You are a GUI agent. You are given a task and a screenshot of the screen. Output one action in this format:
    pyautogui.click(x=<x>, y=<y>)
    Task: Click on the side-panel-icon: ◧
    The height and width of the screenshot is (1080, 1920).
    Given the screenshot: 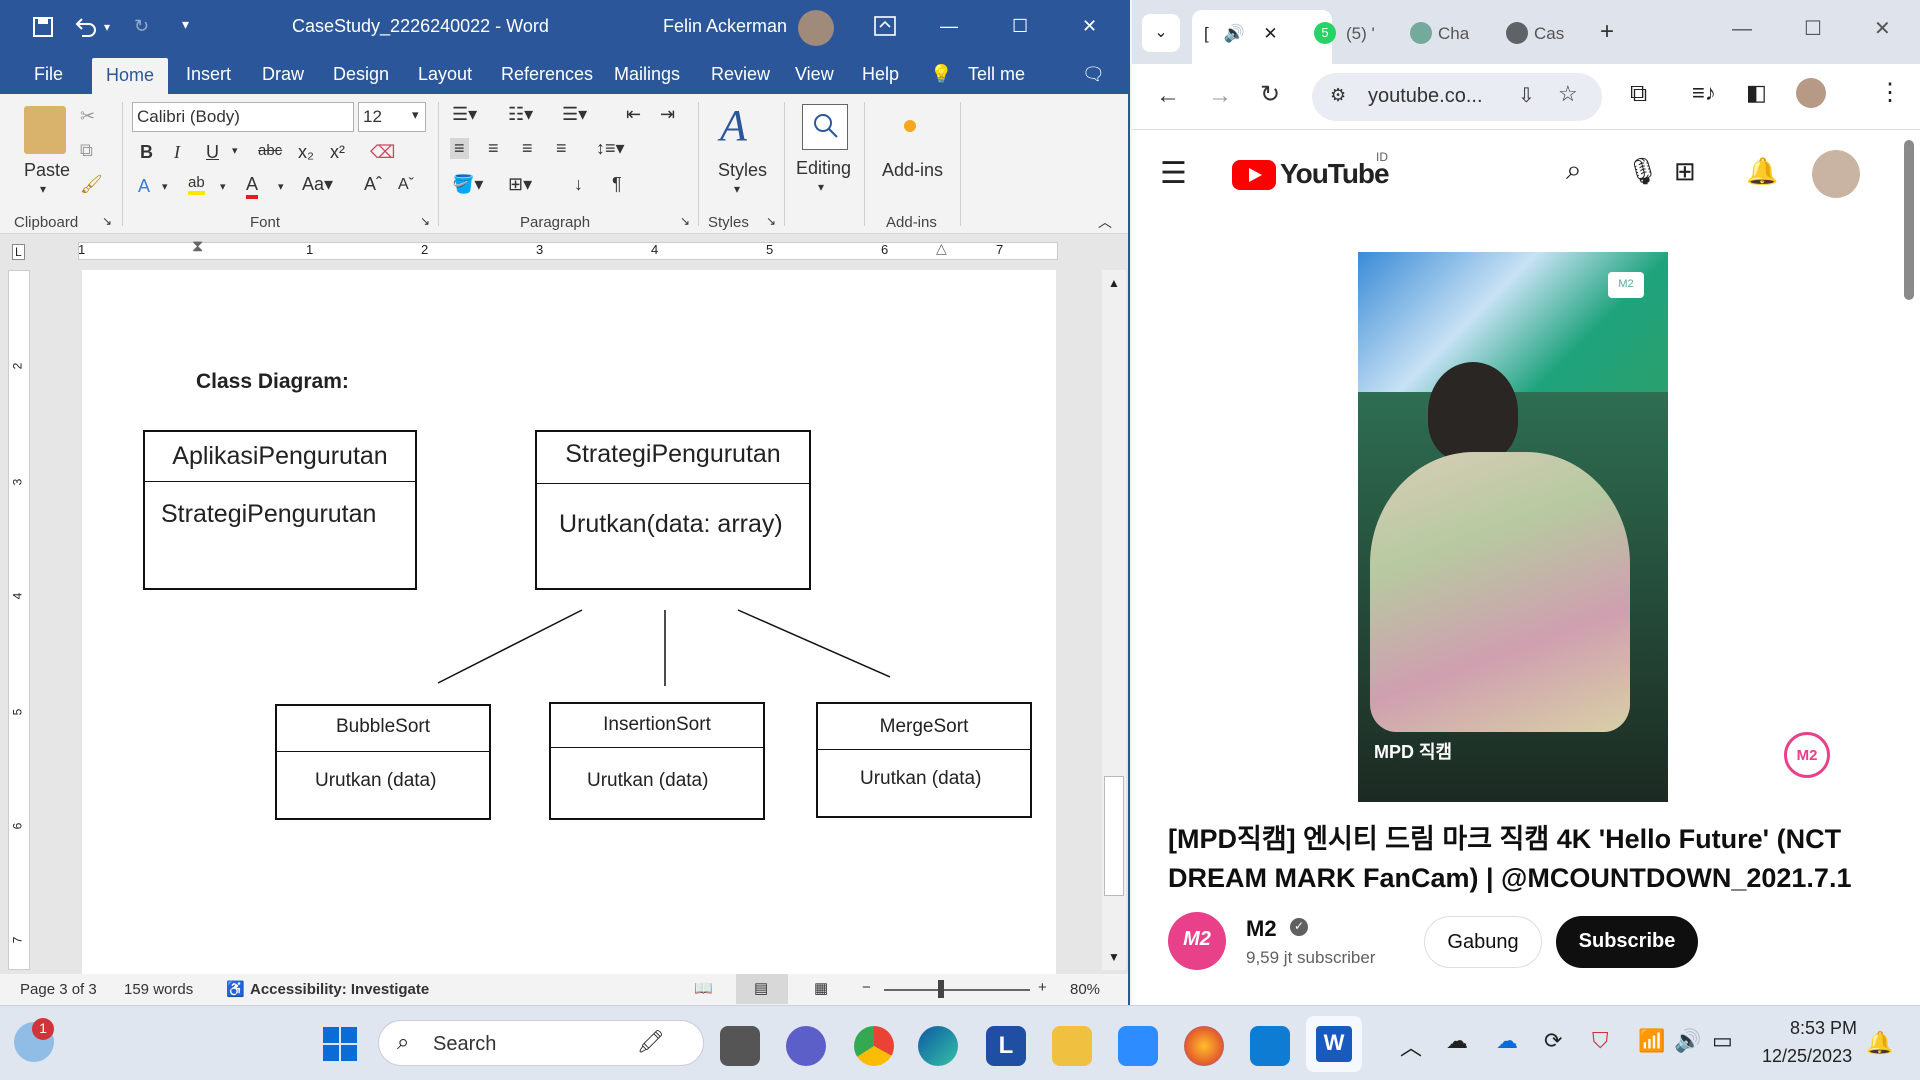 What is the action you would take?
    pyautogui.click(x=1756, y=93)
    